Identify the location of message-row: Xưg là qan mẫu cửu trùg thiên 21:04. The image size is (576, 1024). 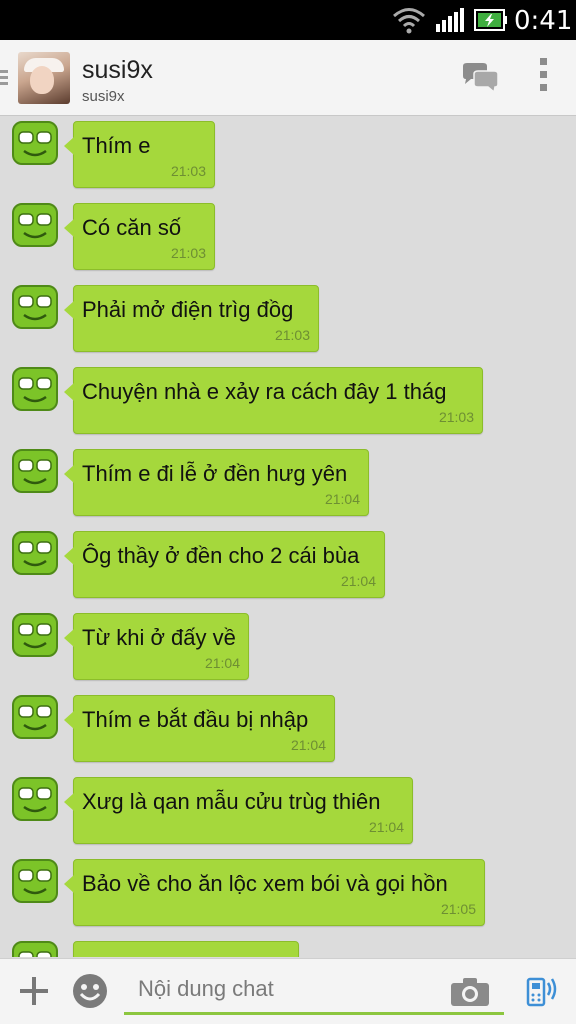
(288, 809).